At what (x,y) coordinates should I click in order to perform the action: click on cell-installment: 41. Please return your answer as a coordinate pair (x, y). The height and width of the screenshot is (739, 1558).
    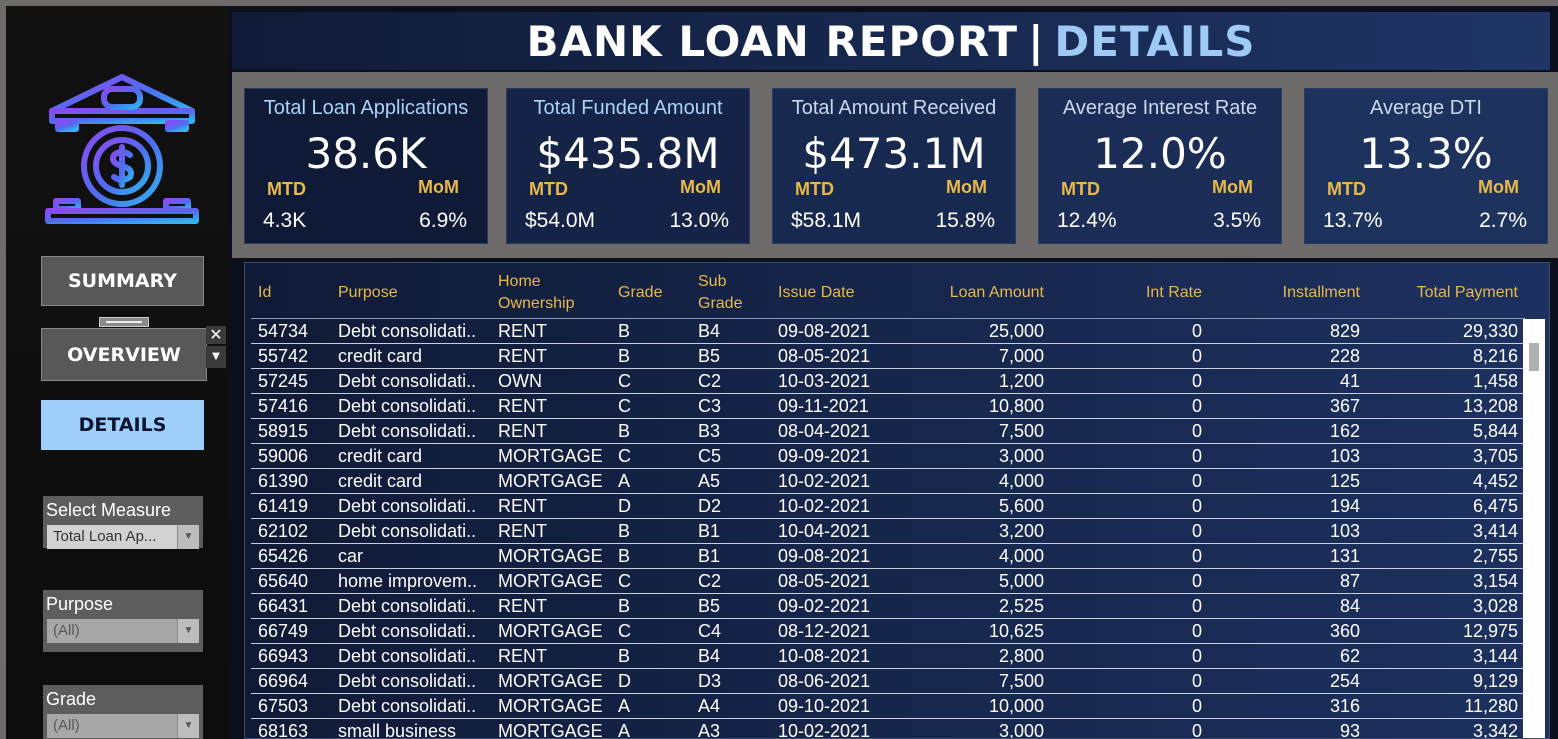
    Looking at the image, I should click on (1349, 381).